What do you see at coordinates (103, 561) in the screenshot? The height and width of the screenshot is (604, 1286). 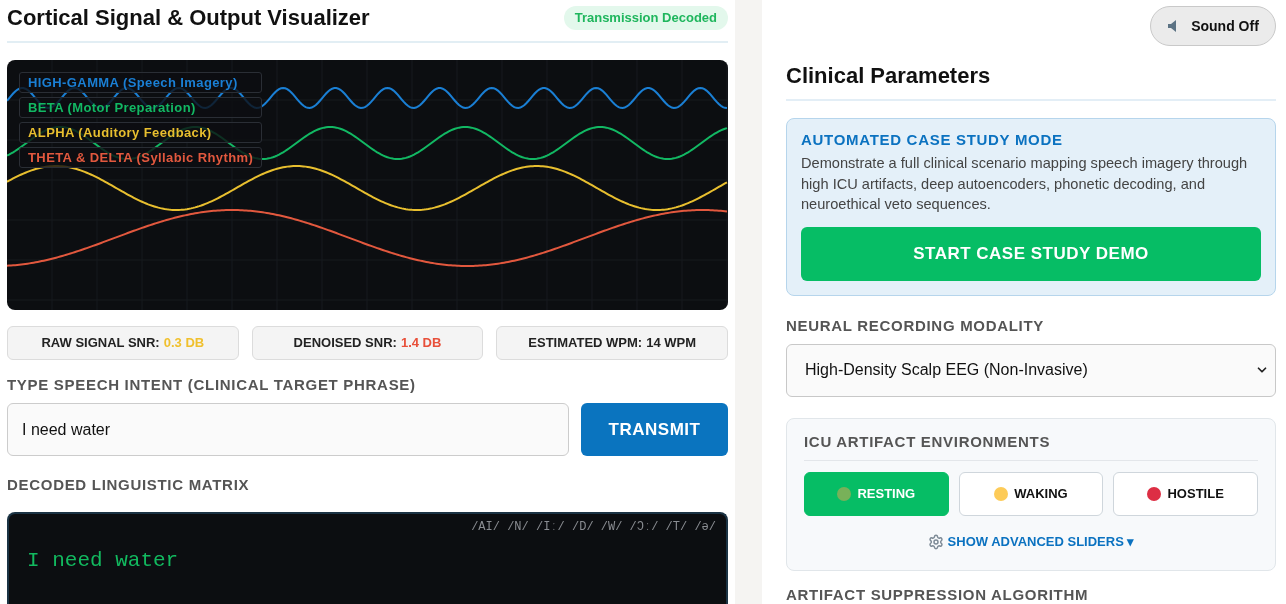 I see `decoded-text: I need water` at bounding box center [103, 561].